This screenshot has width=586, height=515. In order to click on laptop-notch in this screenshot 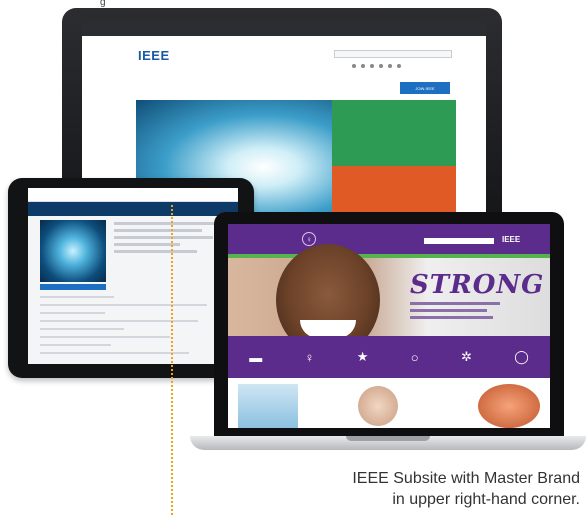, I will do `click(388, 438)`.